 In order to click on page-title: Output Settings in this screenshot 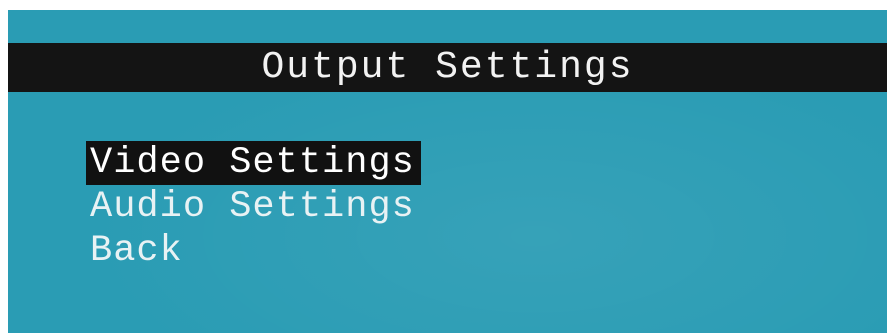, I will do `click(447, 67)`.